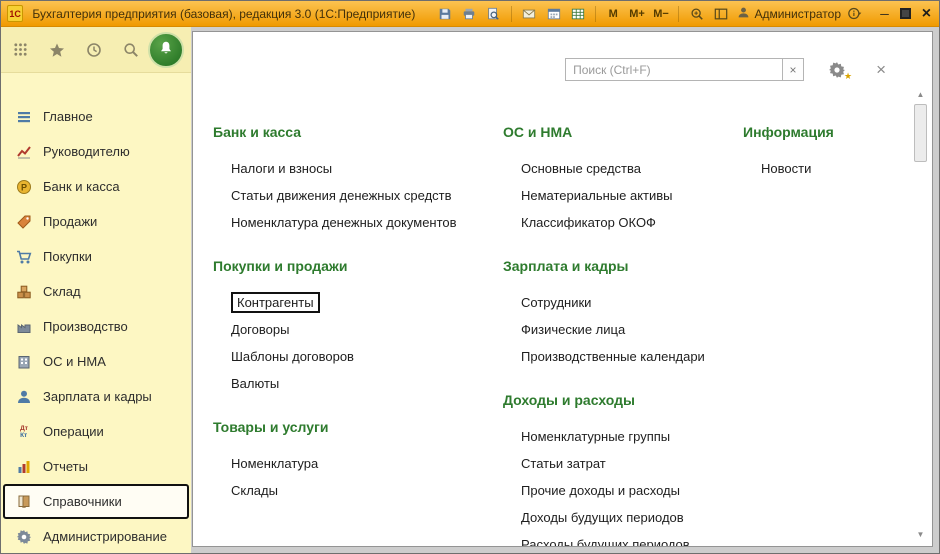 This screenshot has height=554, width=940. What do you see at coordinates (920, 535) in the screenshot?
I see `scroll-down-icon: ▼` at bounding box center [920, 535].